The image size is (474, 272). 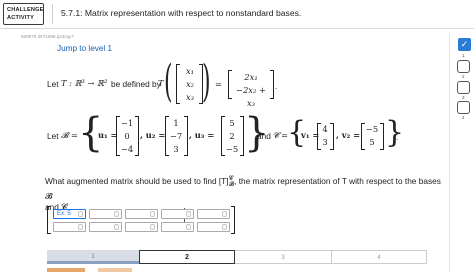 What do you see at coordinates (233, 220) in the screenshot?
I see `matrix-right-bracket` at bounding box center [233, 220].